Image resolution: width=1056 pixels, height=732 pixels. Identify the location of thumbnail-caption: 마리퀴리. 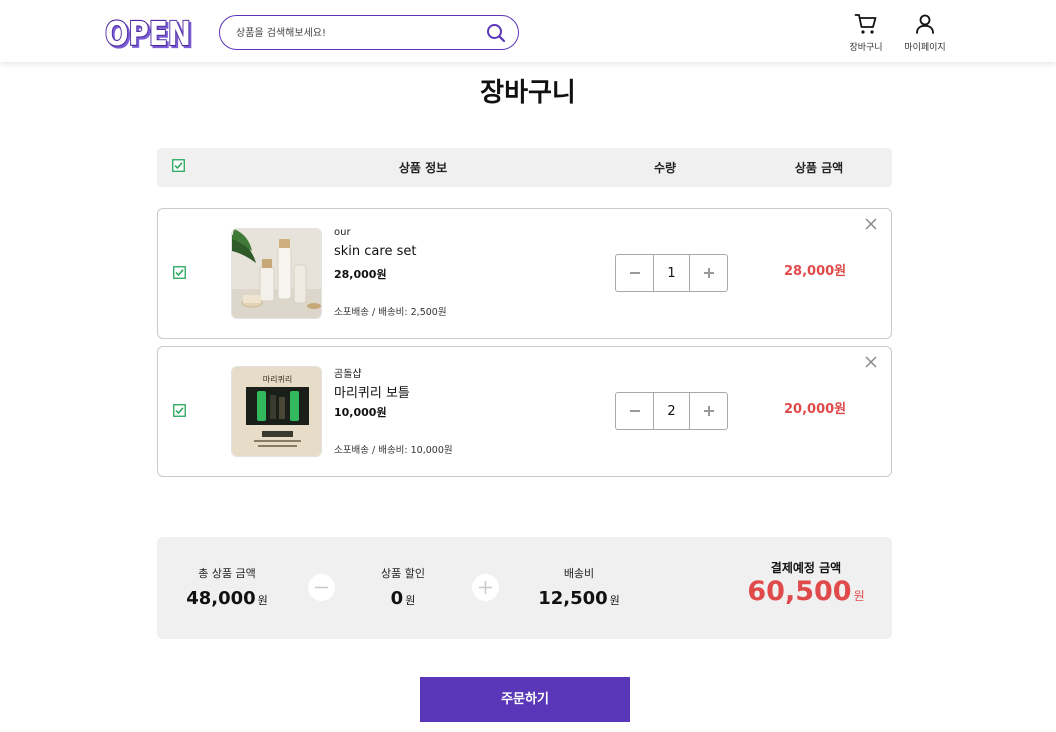
(277, 379).